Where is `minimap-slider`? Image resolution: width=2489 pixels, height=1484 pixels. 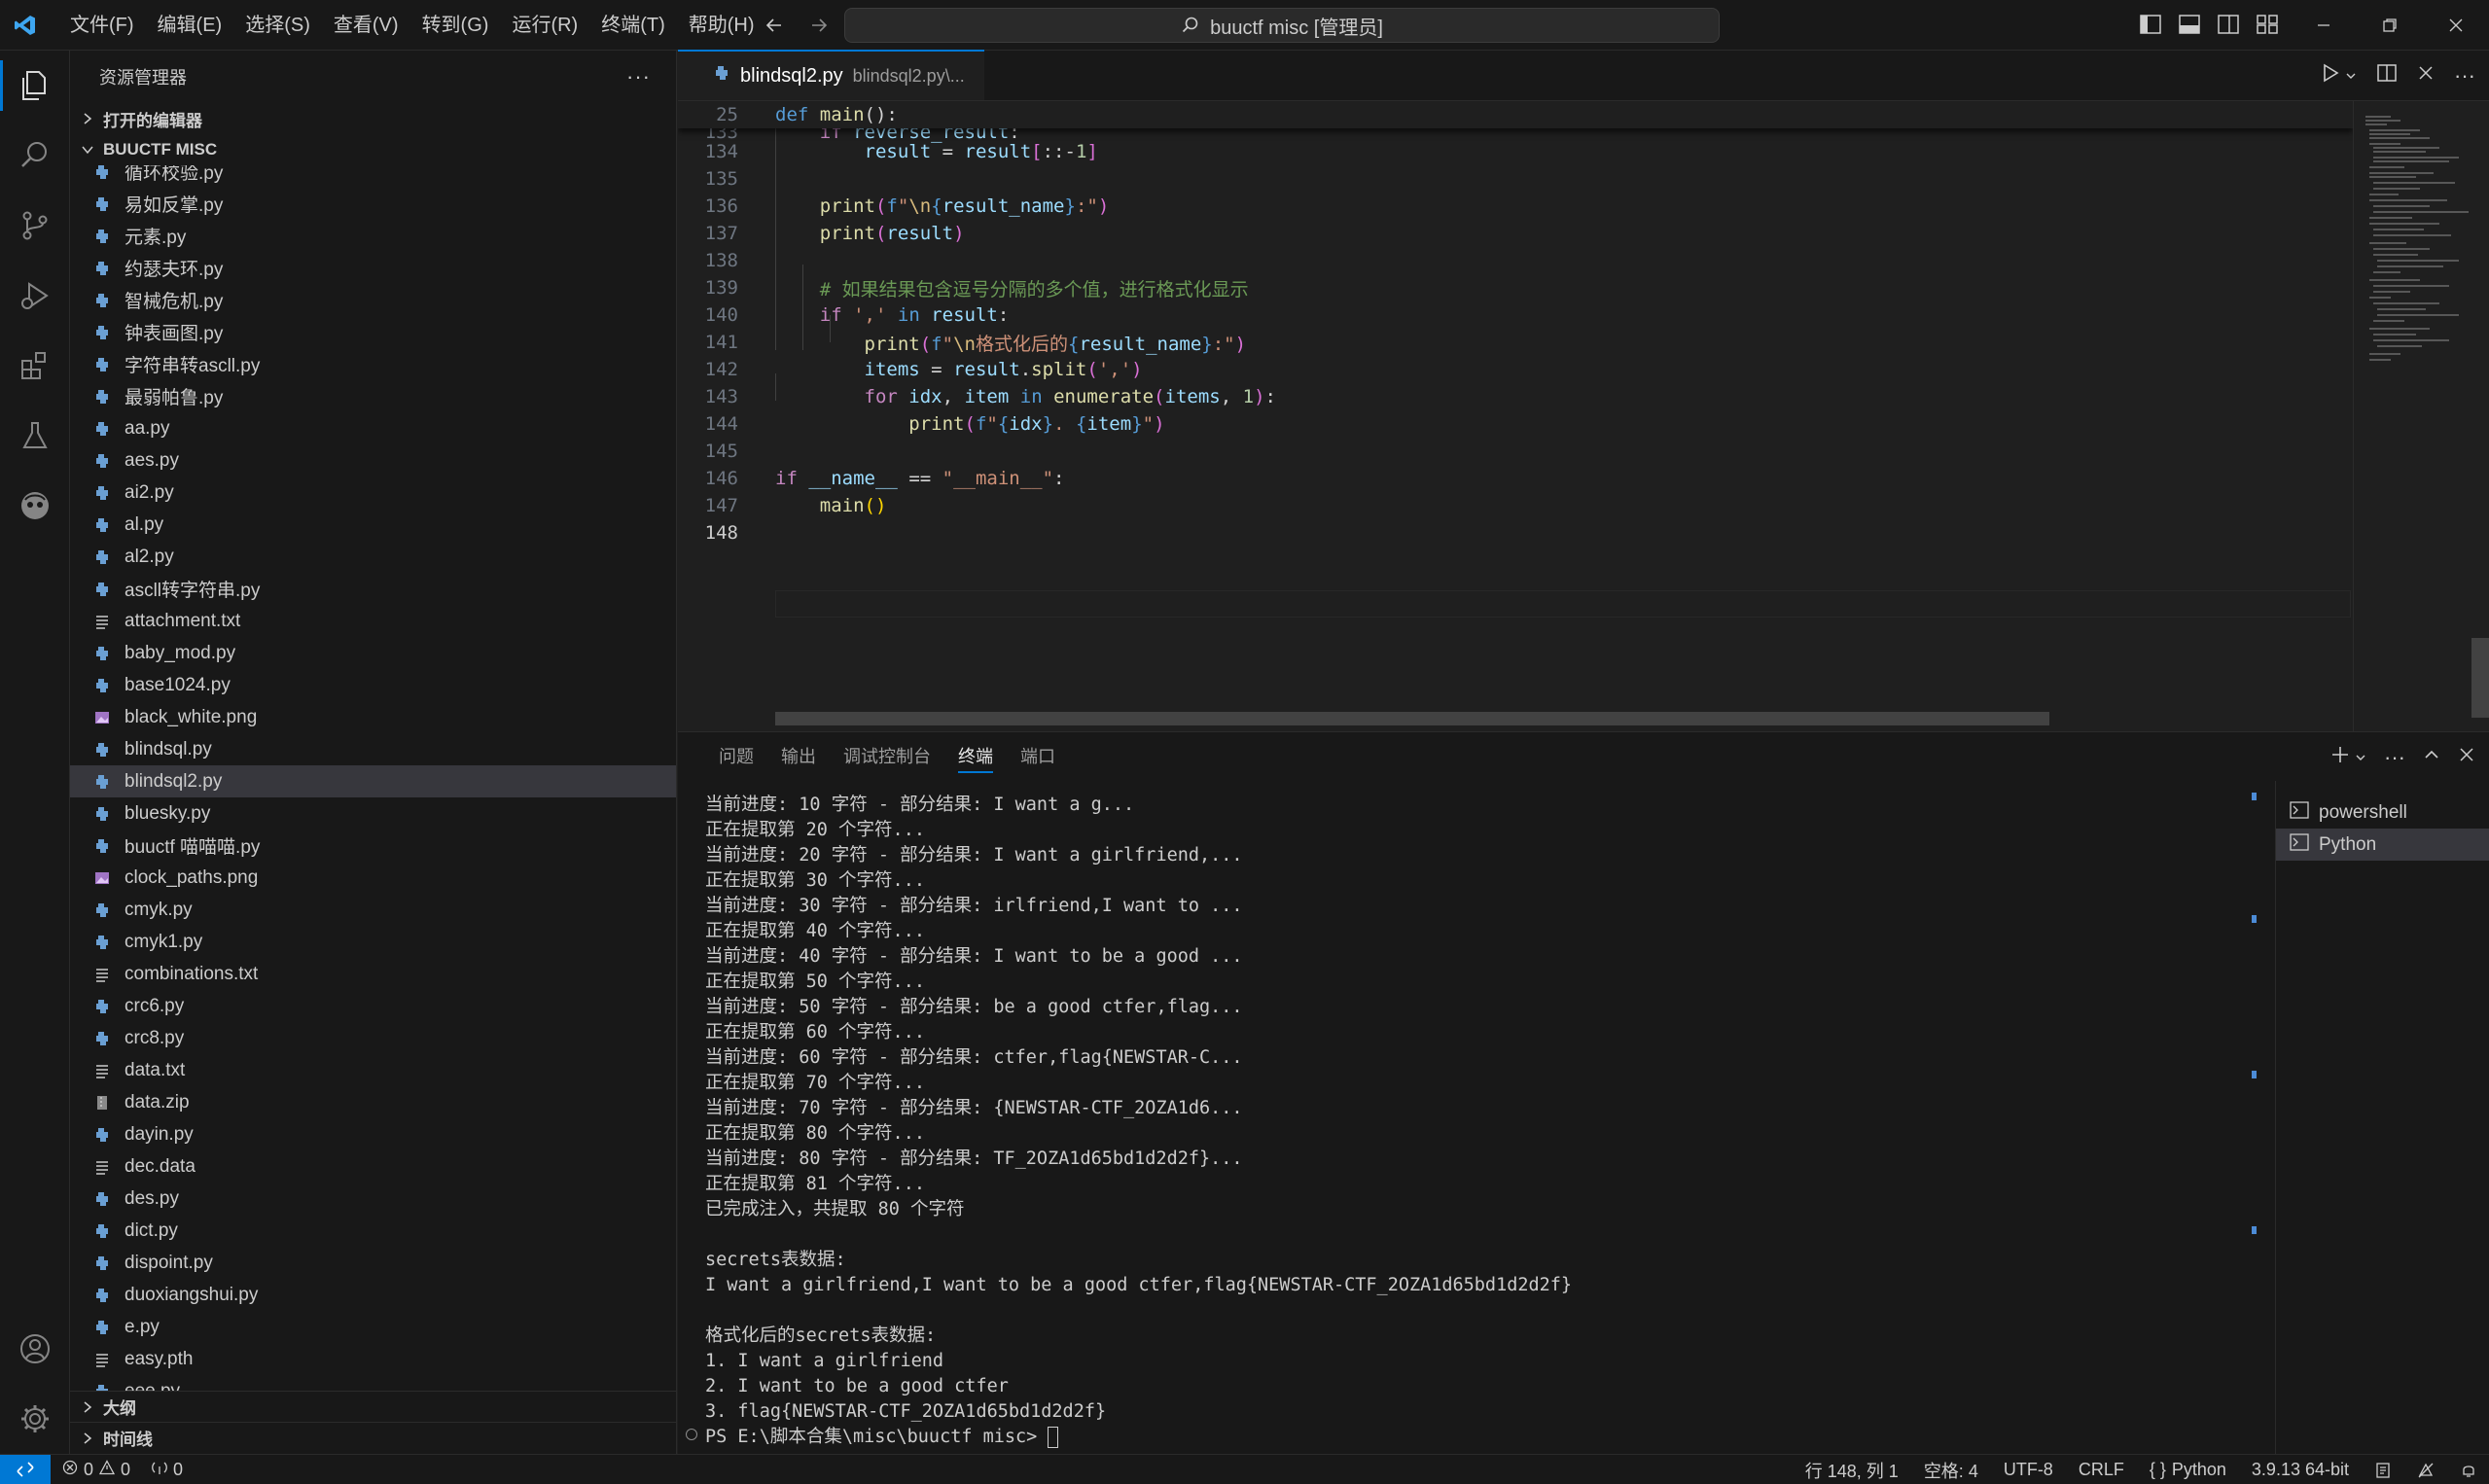 minimap-slider is located at coordinates (2480, 678).